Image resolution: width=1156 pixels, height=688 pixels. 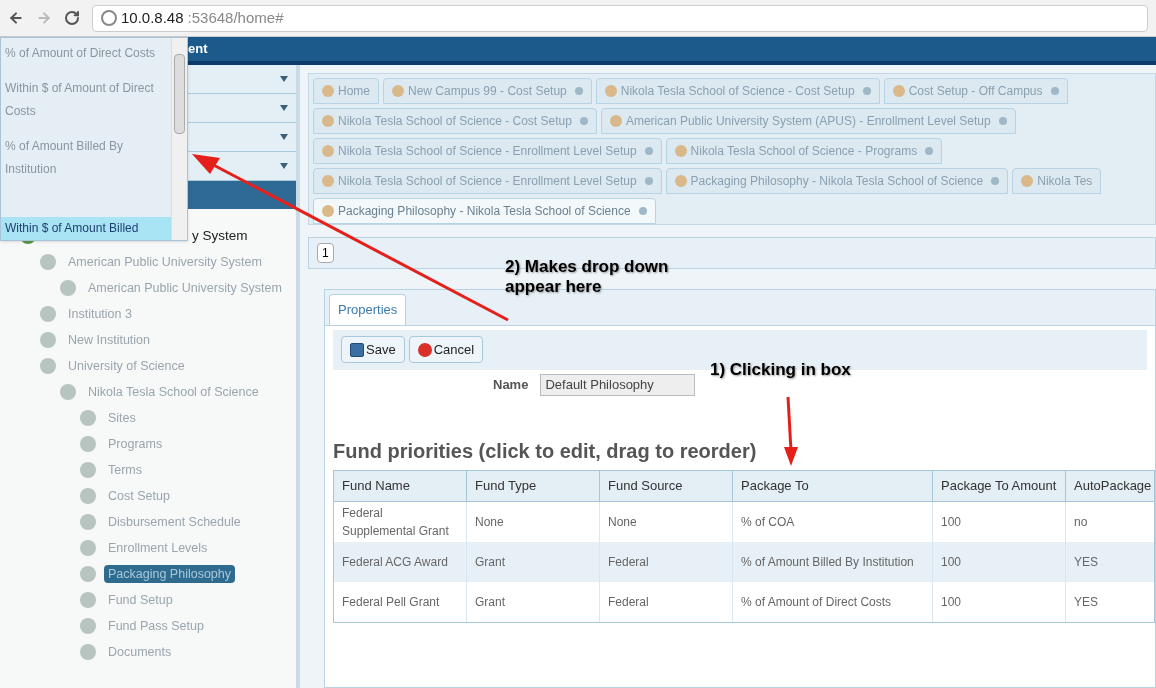 I want to click on url-path: :53648/home#, so click(x=235, y=17).